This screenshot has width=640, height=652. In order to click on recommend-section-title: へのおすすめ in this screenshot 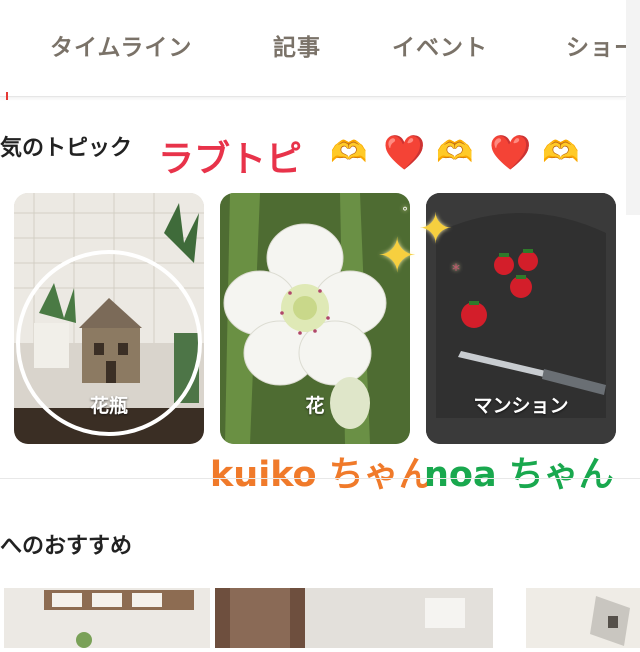, I will do `click(66, 546)`.